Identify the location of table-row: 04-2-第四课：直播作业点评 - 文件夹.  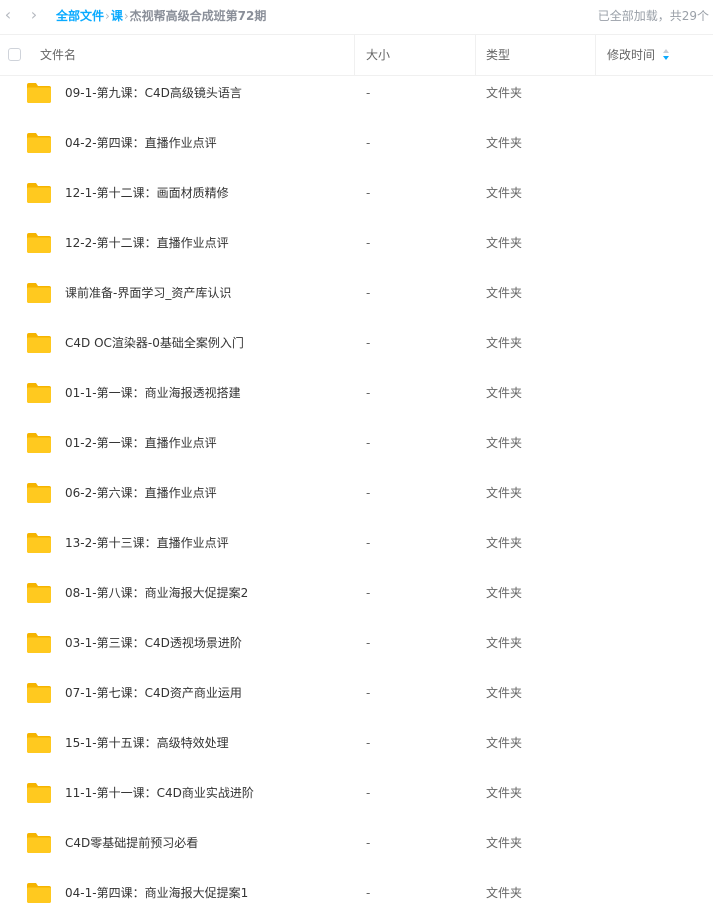
(356, 143).